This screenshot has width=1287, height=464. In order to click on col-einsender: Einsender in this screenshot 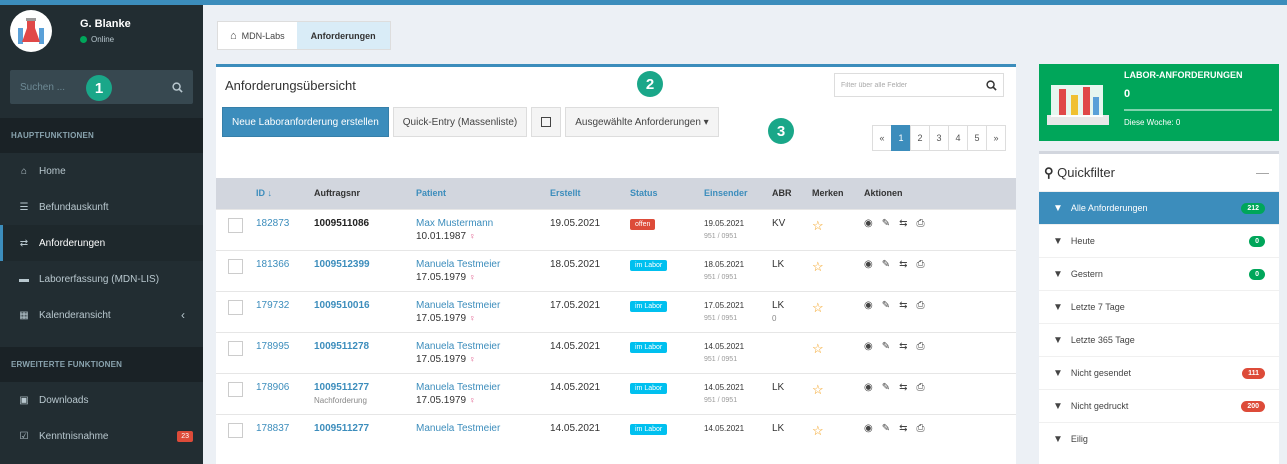, I will do `click(734, 193)`.